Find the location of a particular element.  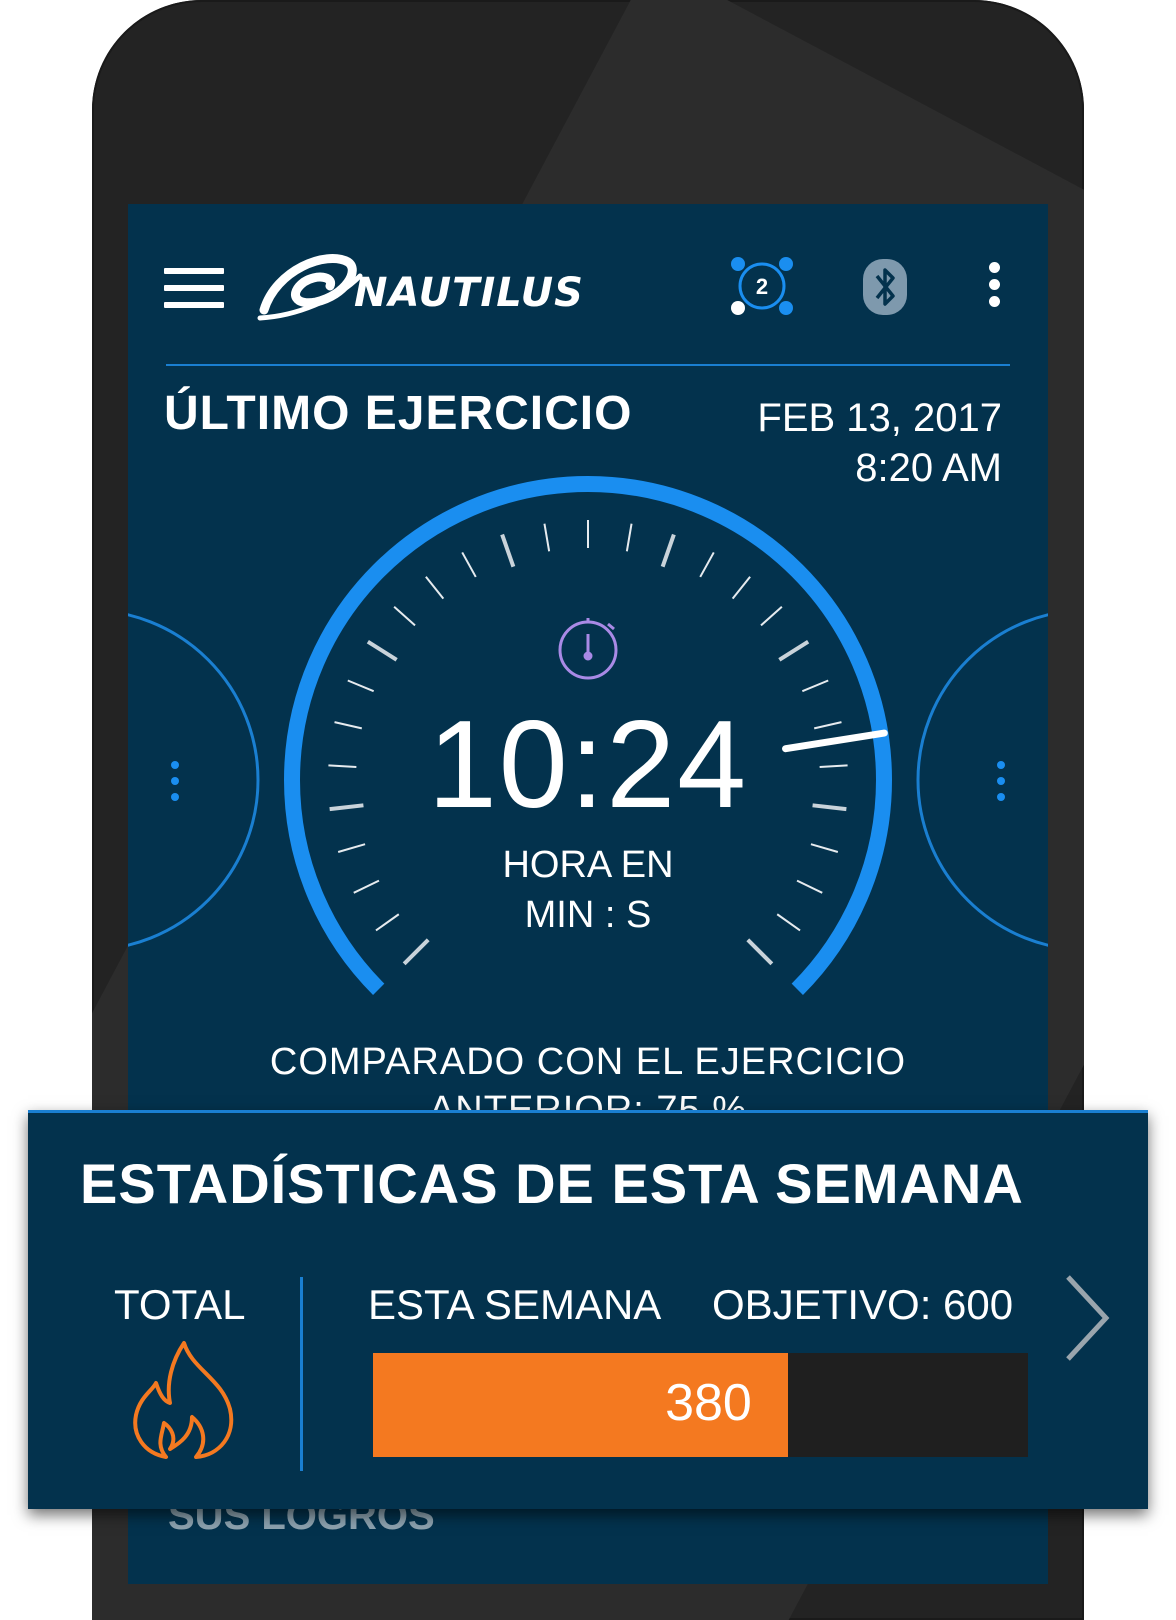

group-icon: 2 is located at coordinates (762, 286).